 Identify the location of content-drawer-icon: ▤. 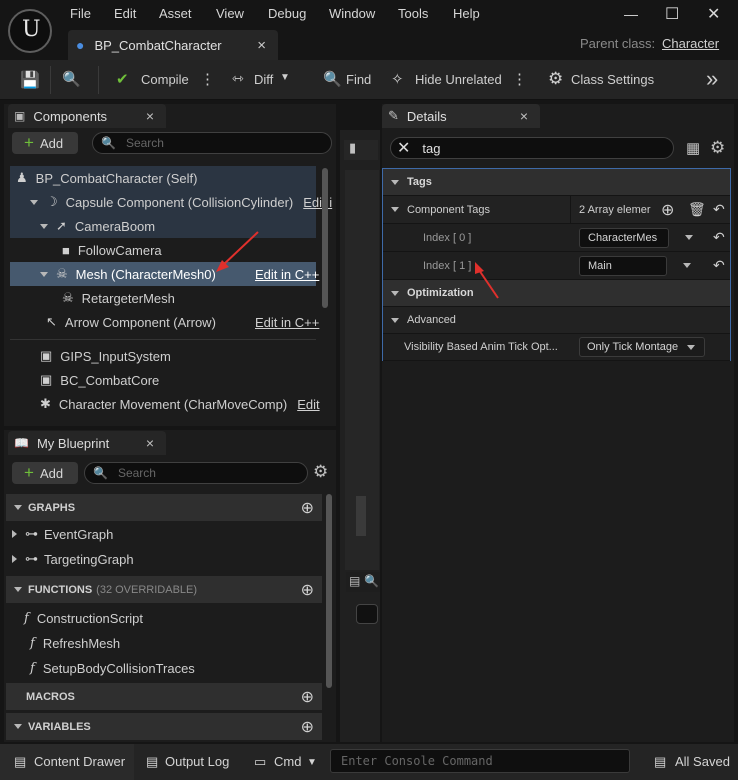
(20, 762).